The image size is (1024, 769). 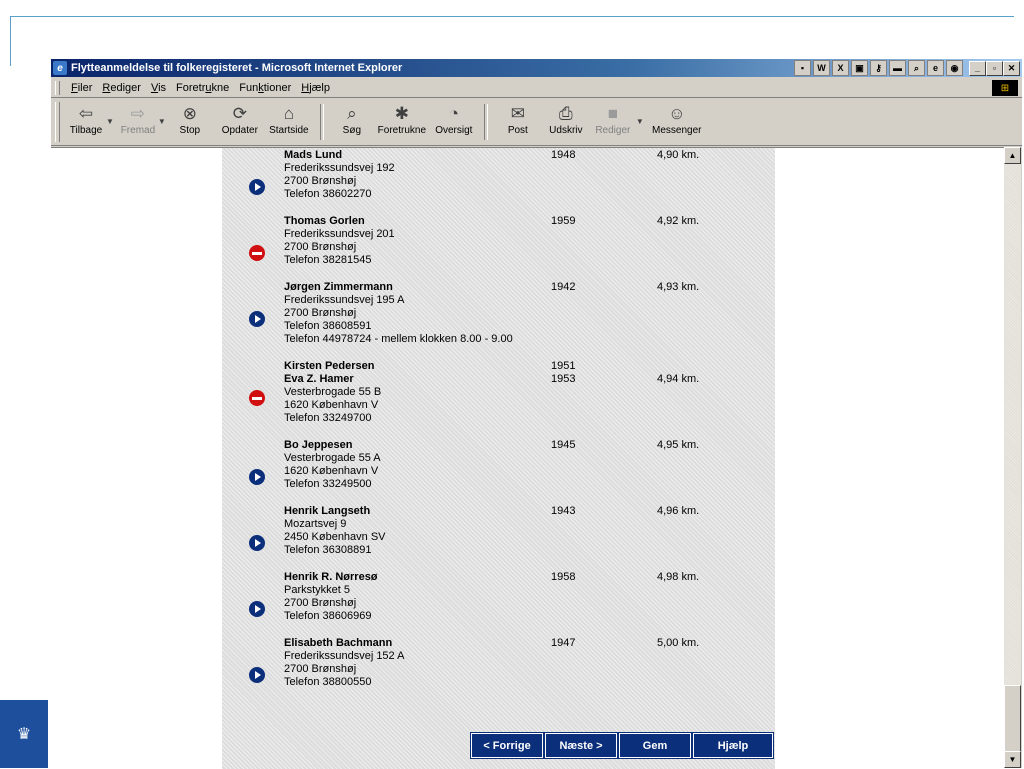 I want to click on address-line: Frederikssundsvej 192, so click(x=339, y=168).